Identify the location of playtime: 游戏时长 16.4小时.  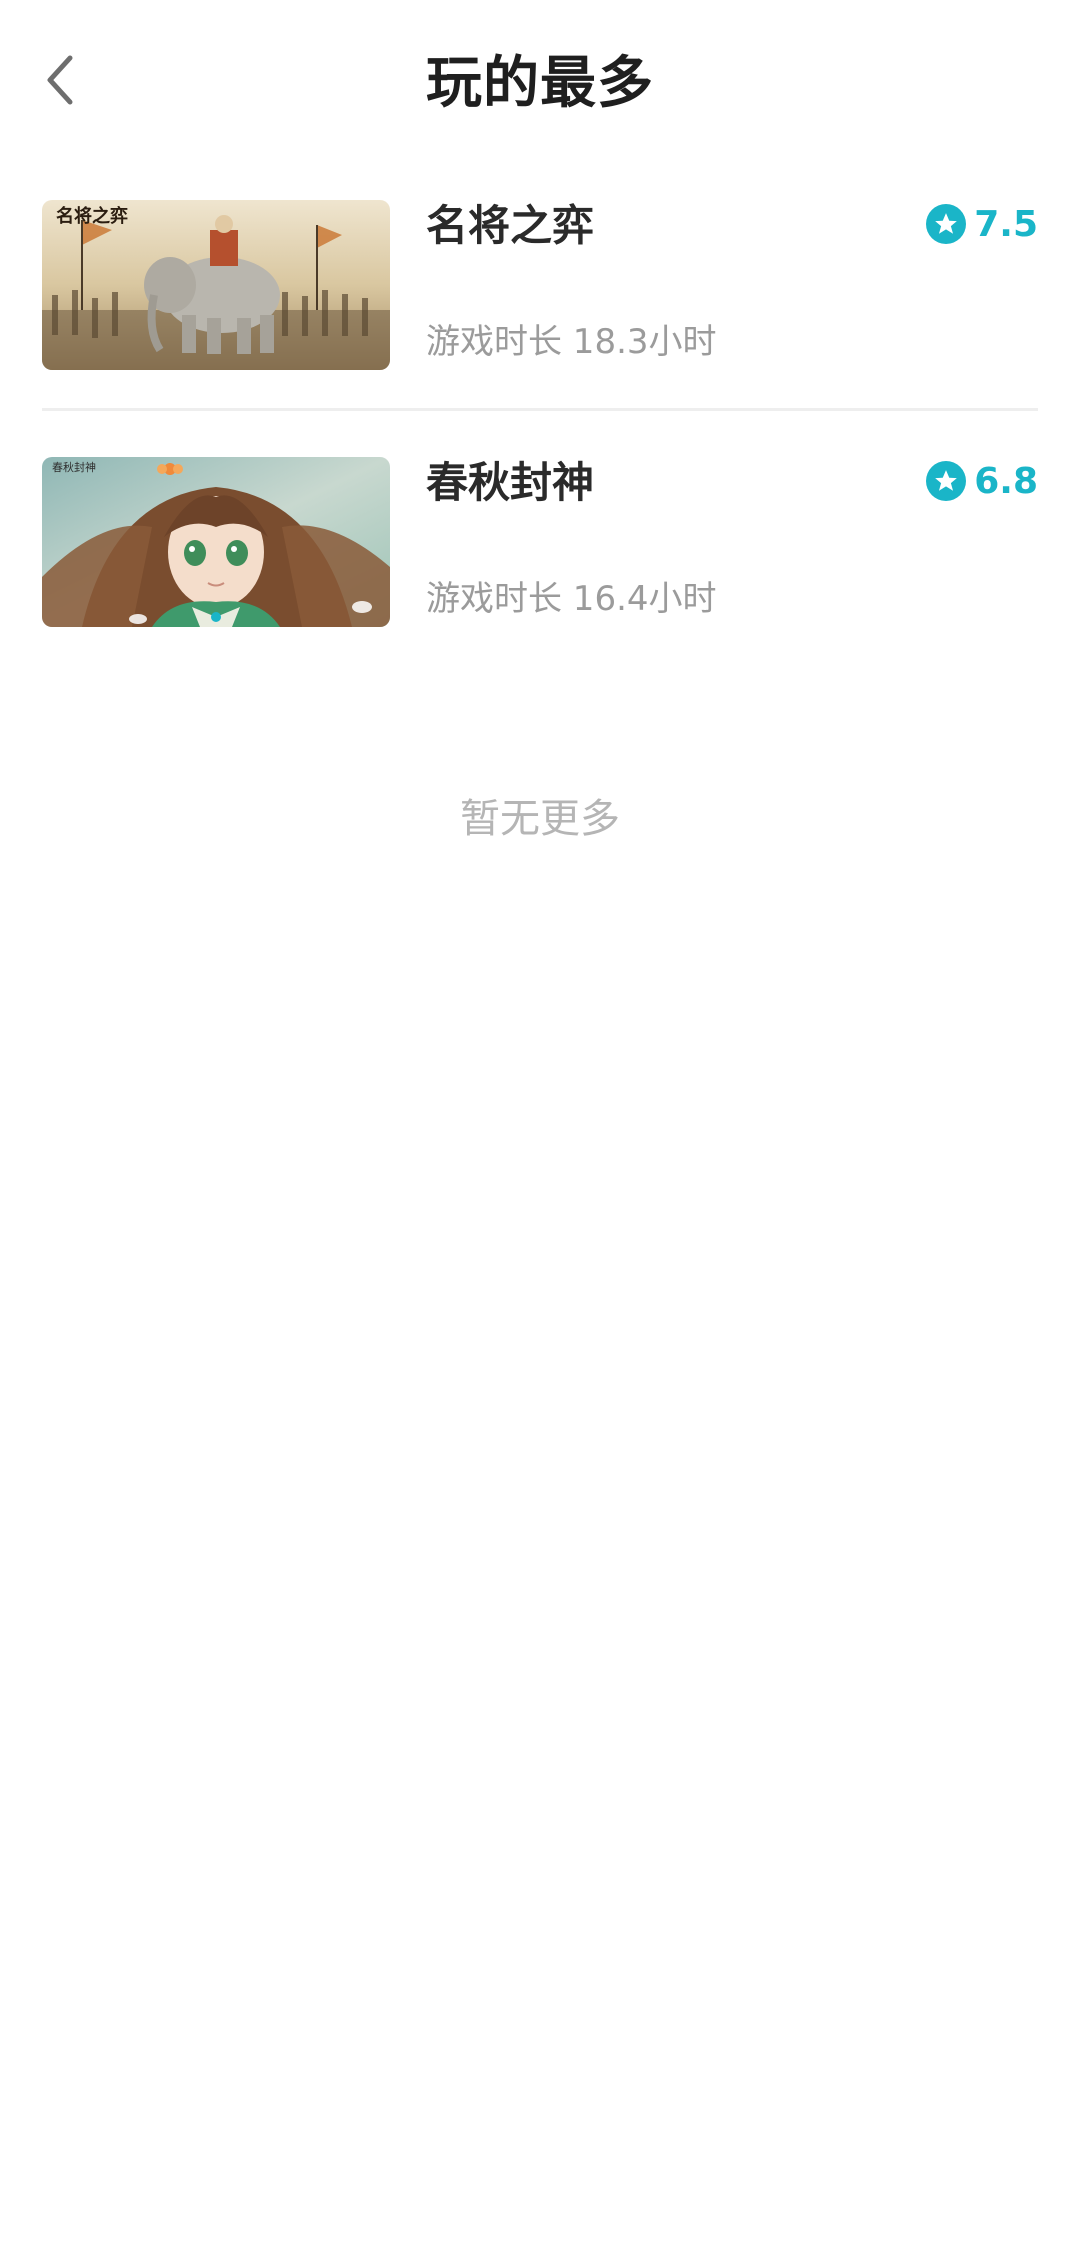
(571, 599).